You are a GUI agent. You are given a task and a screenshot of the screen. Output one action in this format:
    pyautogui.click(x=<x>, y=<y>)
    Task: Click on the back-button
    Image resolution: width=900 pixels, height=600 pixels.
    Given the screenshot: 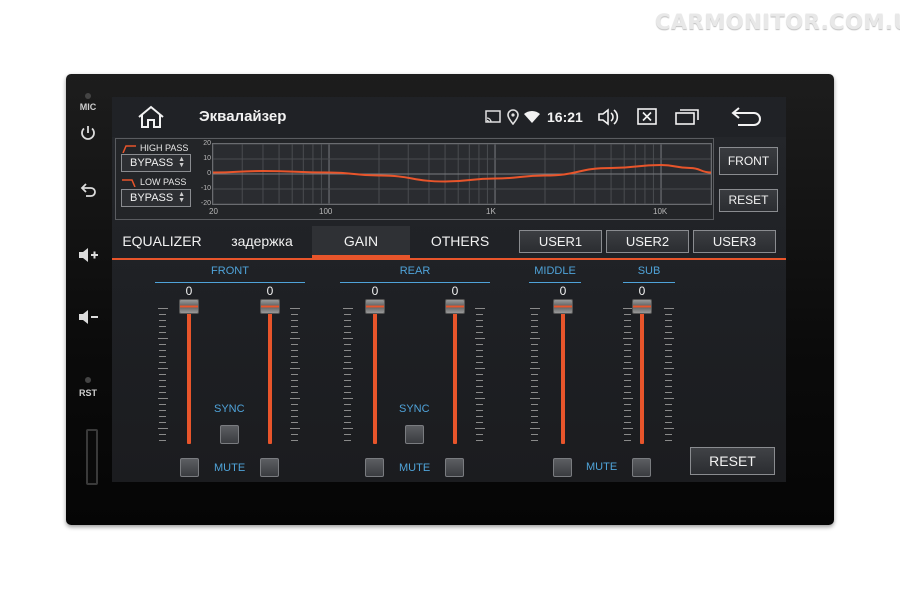 What is the action you would take?
    pyautogui.click(x=746, y=119)
    